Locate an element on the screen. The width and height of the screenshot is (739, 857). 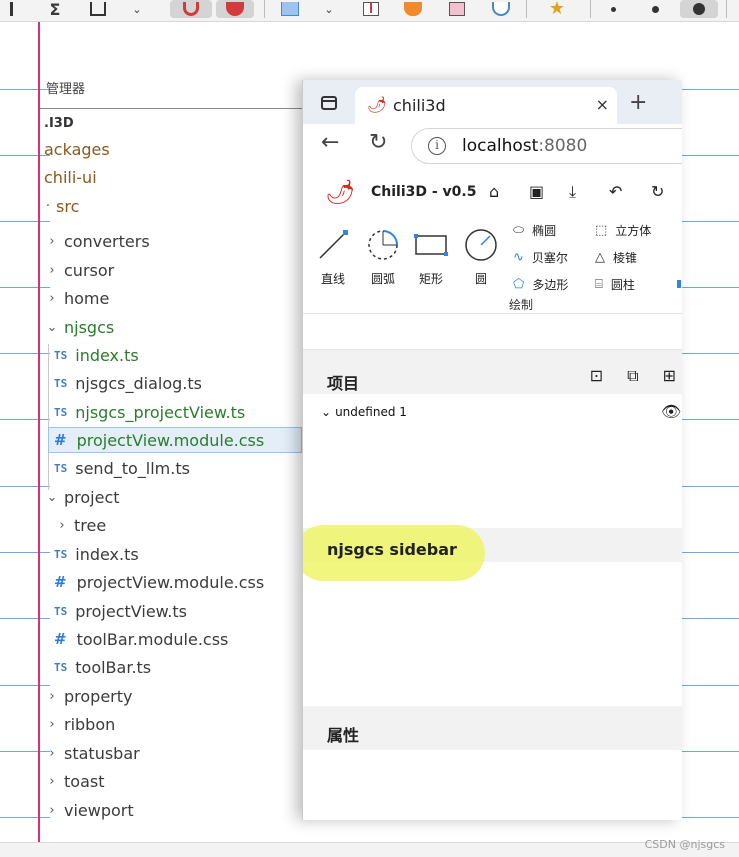
ribbon-scroll-indicator is located at coordinates (679, 284).